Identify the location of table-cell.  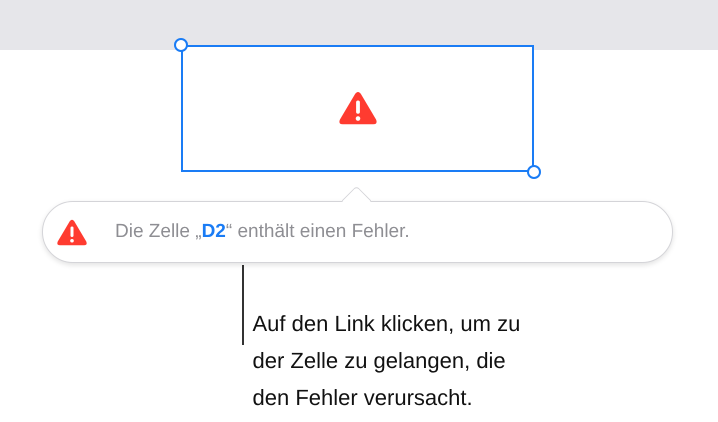
(357, 108).